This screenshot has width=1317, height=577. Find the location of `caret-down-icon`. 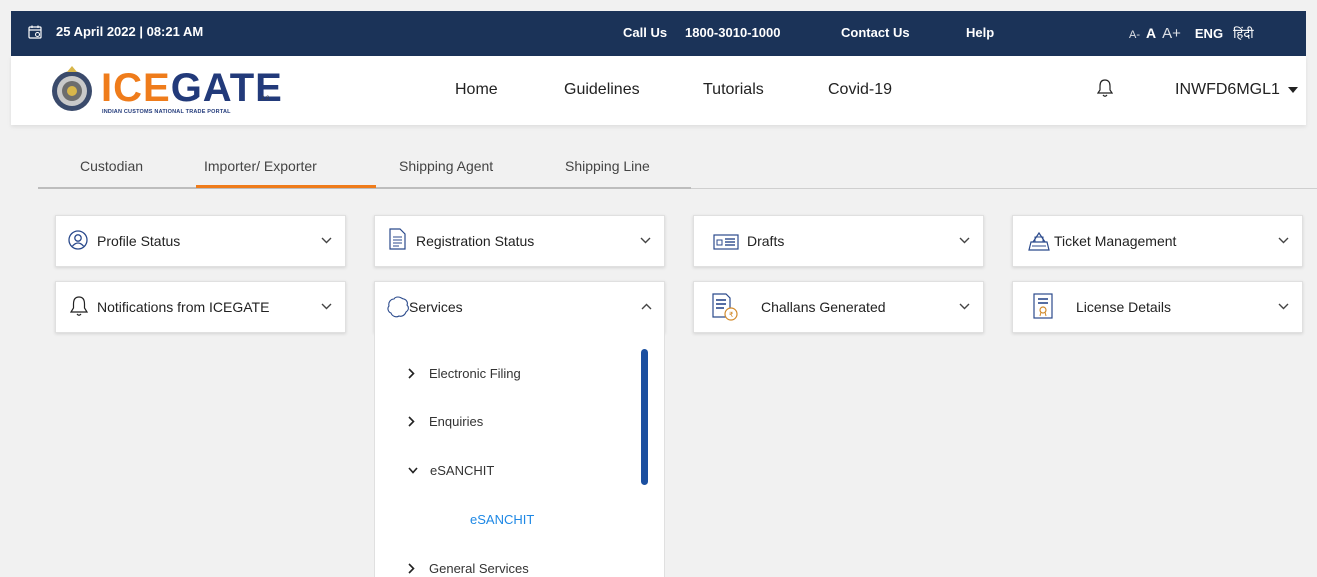

caret-down-icon is located at coordinates (1292, 90).